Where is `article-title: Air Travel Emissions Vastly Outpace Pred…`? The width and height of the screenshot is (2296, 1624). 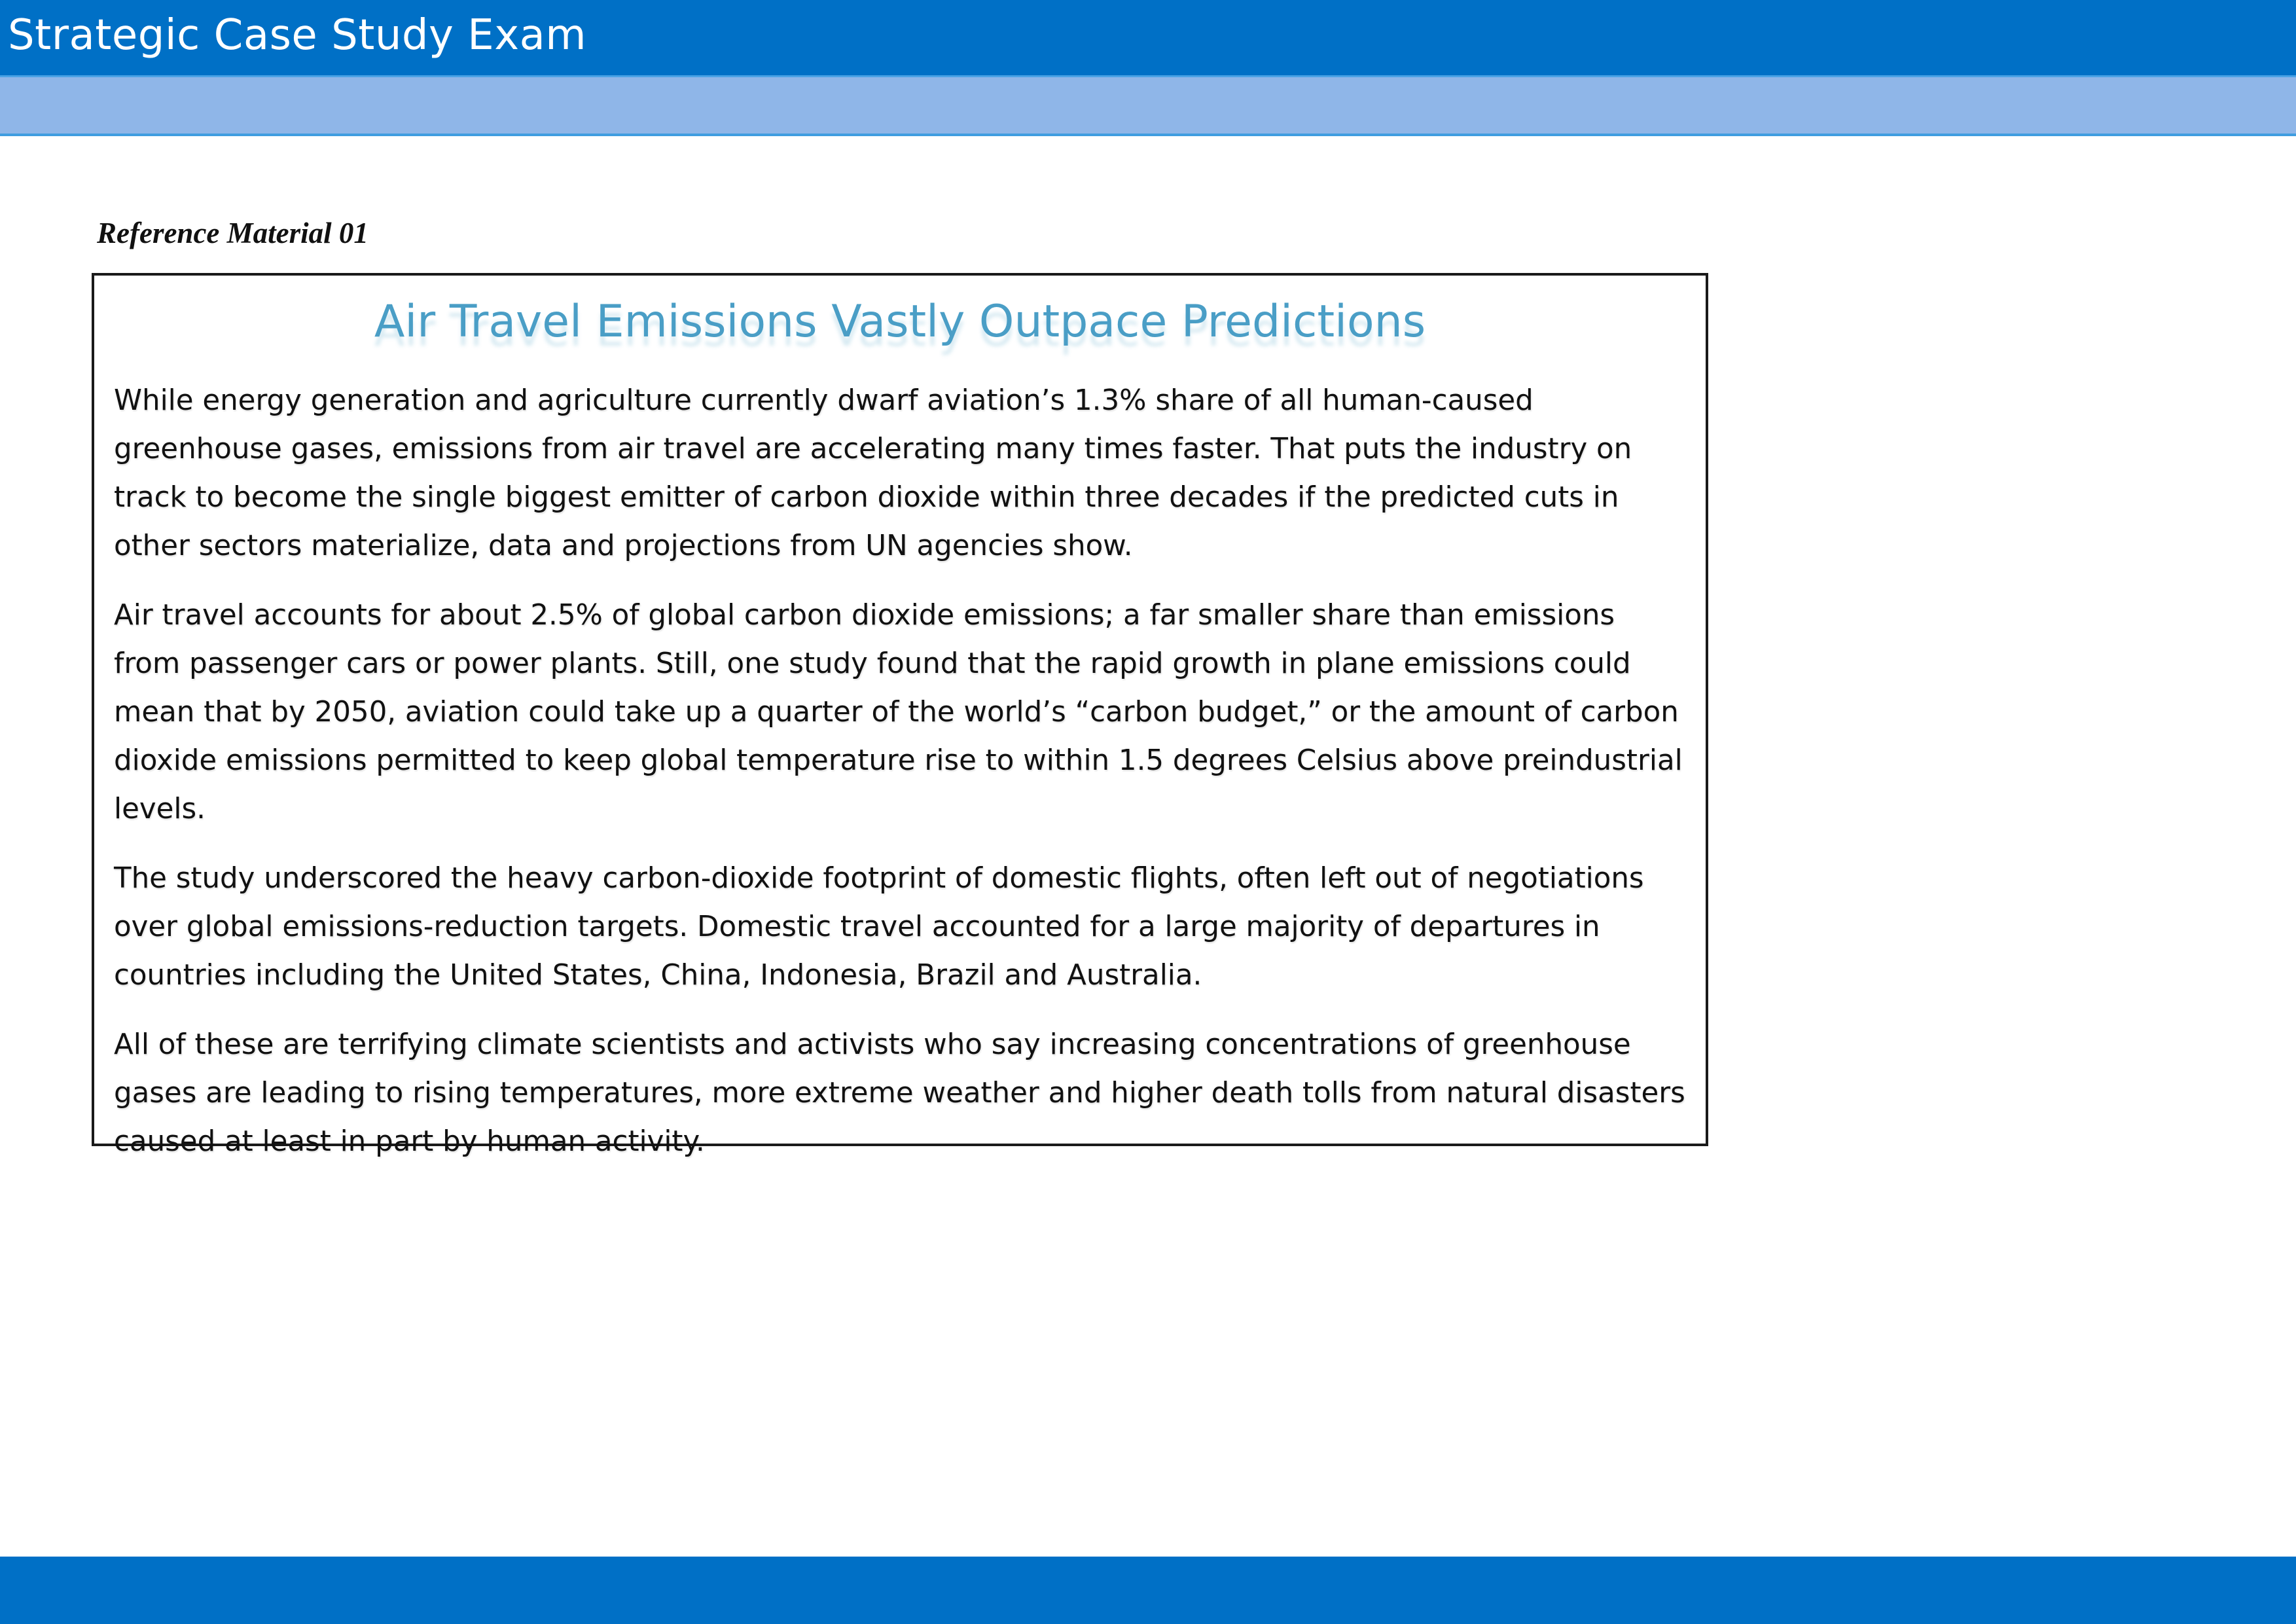 article-title: Air Travel Emissions Vastly Outpace Pred… is located at coordinates (900, 322).